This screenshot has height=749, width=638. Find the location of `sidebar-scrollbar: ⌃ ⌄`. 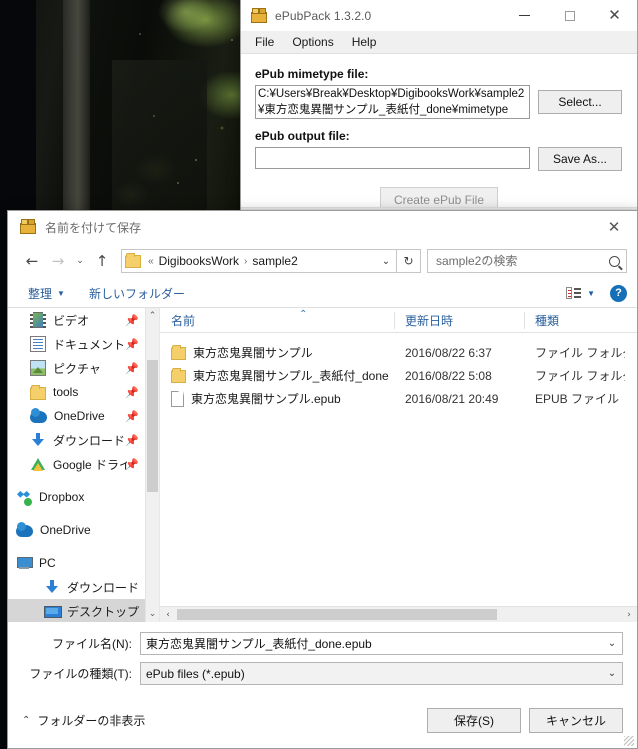

sidebar-scrollbar: ⌃ ⌄ is located at coordinates (152, 465).